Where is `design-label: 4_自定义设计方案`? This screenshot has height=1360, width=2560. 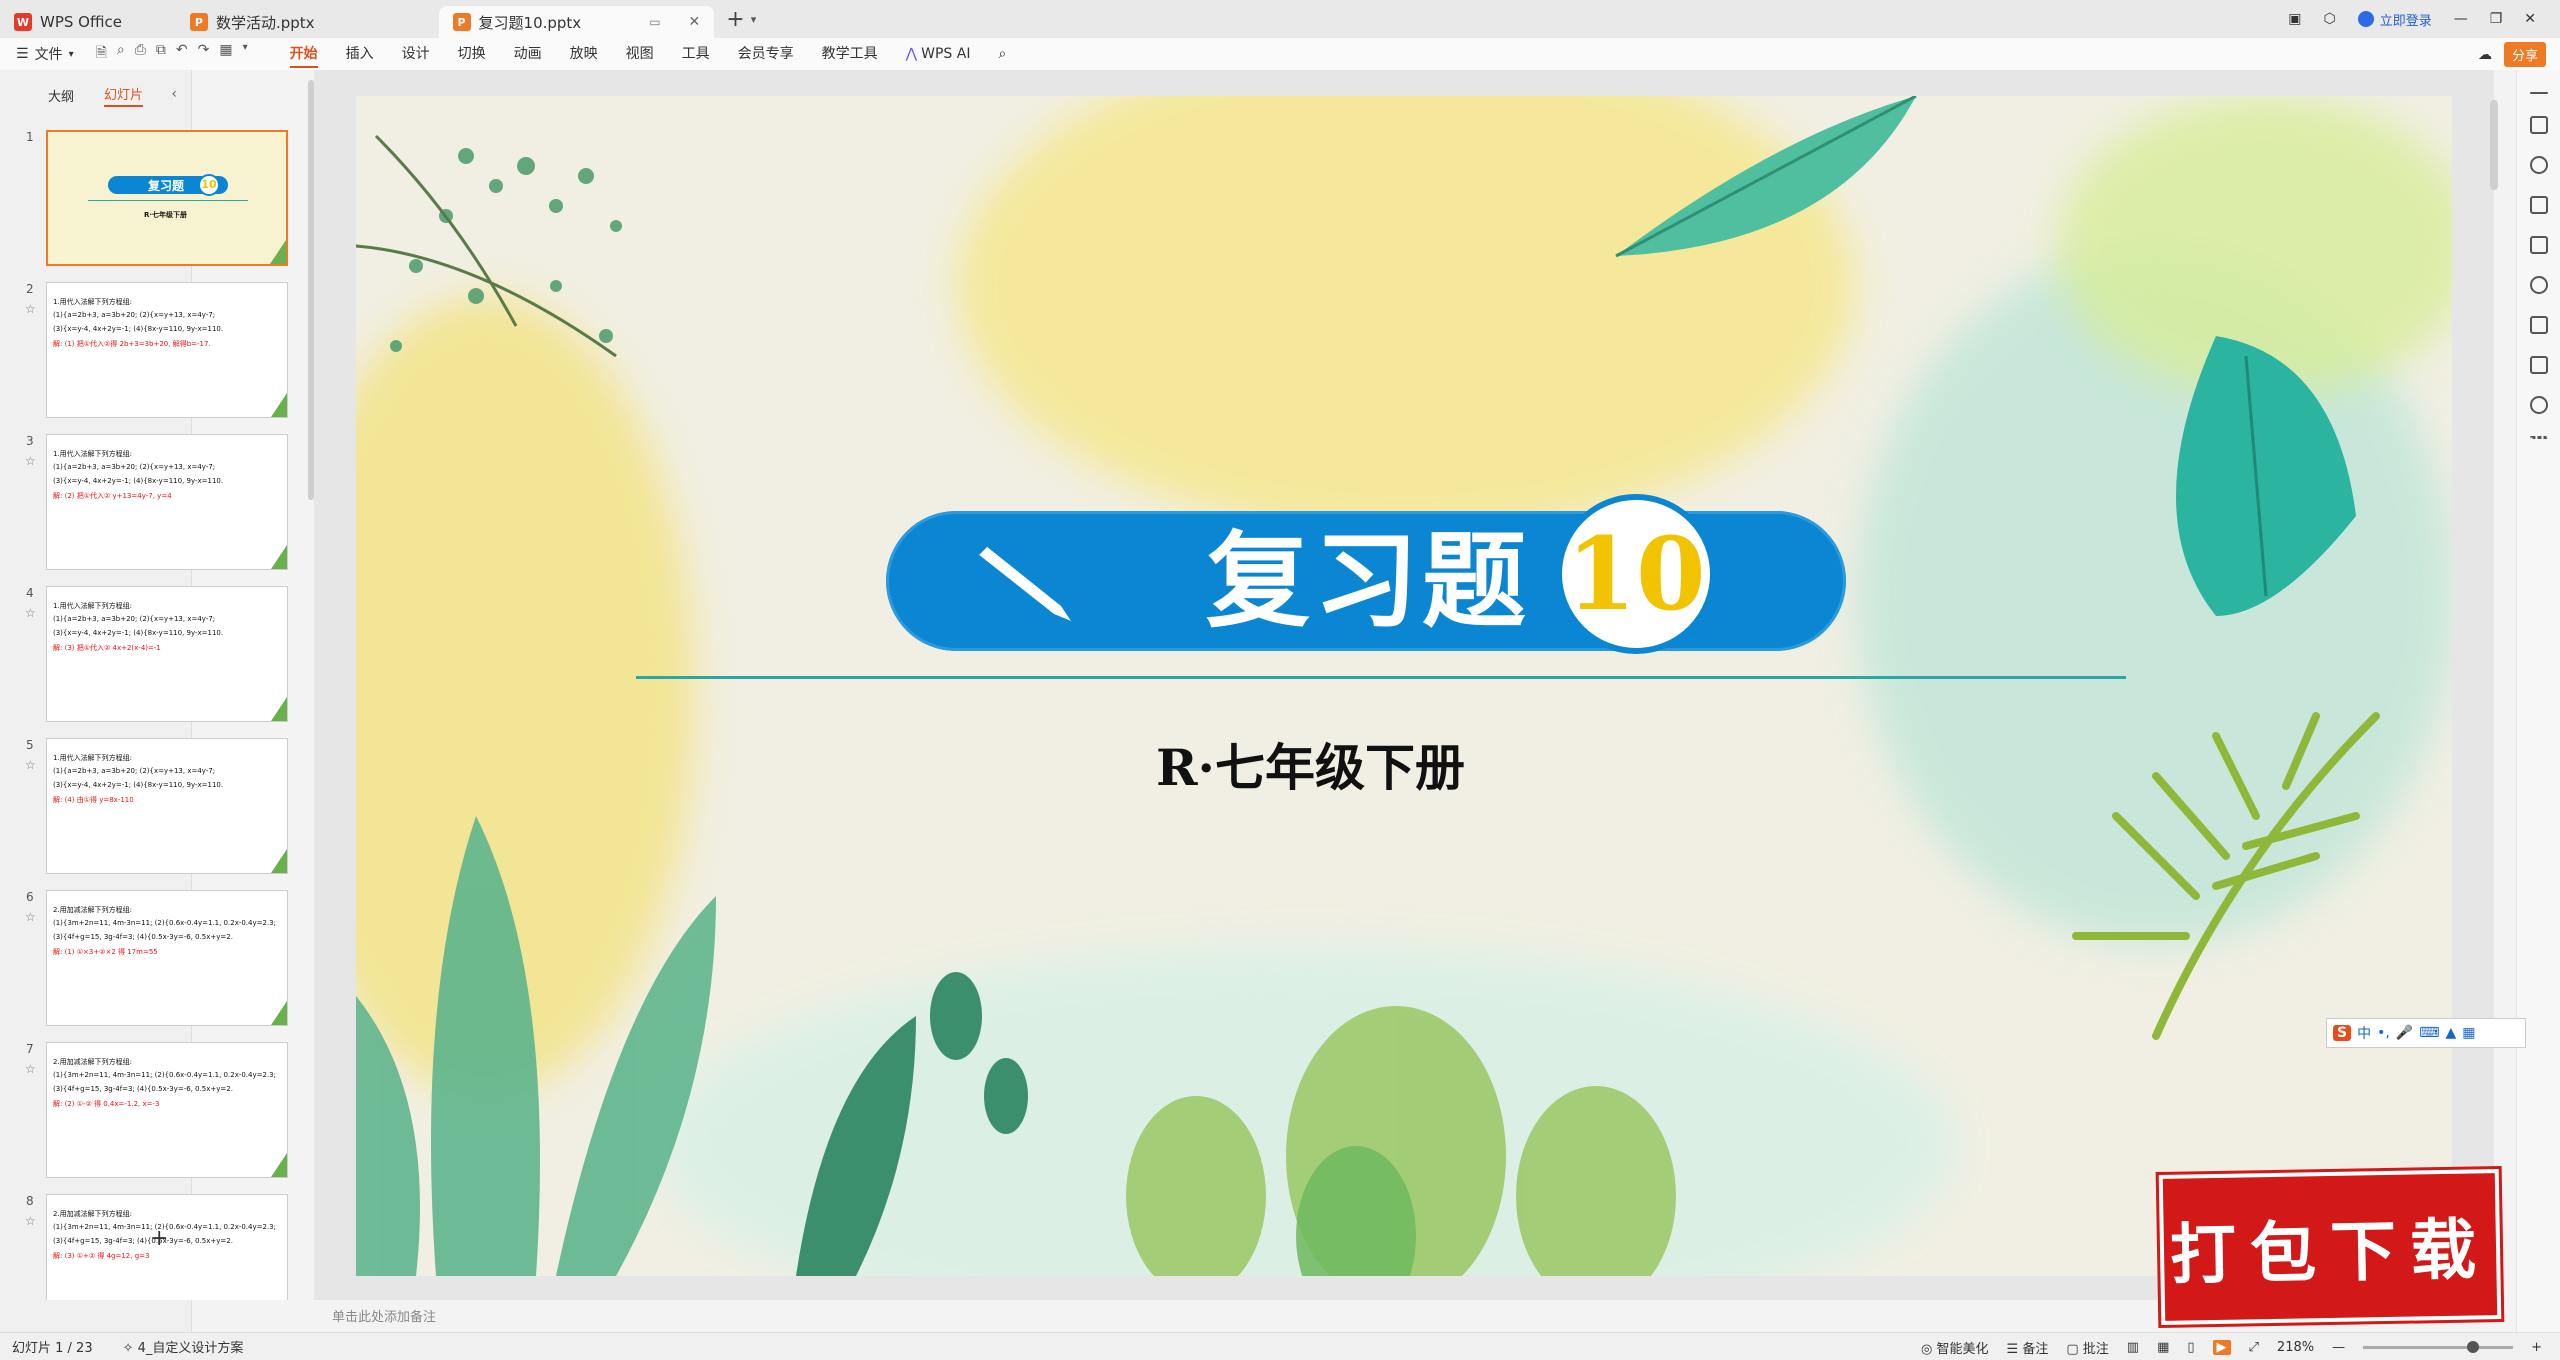
design-label: 4_自定义设计方案 is located at coordinates (190, 1348).